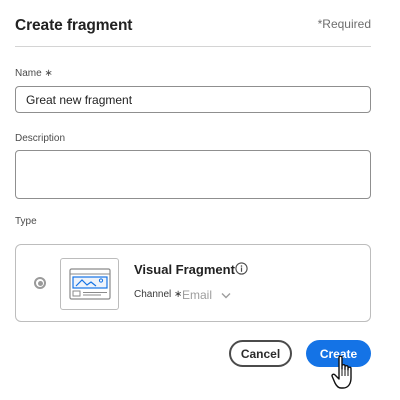 The height and width of the screenshot is (400, 400). What do you see at coordinates (193, 99) in the screenshot?
I see `name-input` at bounding box center [193, 99].